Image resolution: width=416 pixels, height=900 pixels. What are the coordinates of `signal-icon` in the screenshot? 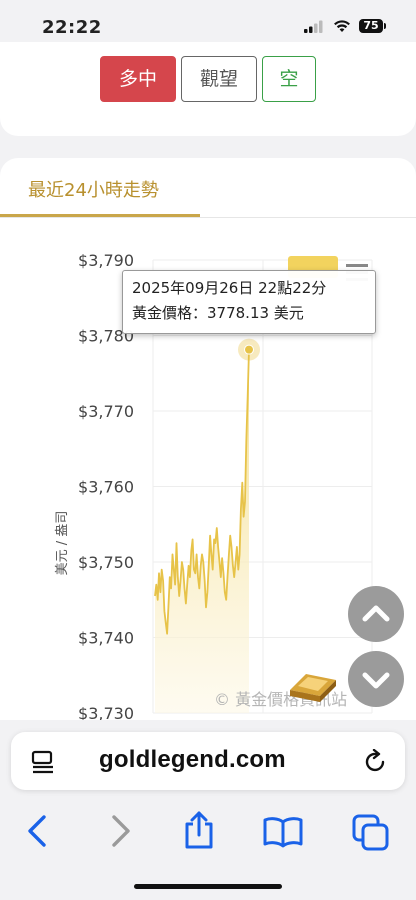 It's located at (313, 26).